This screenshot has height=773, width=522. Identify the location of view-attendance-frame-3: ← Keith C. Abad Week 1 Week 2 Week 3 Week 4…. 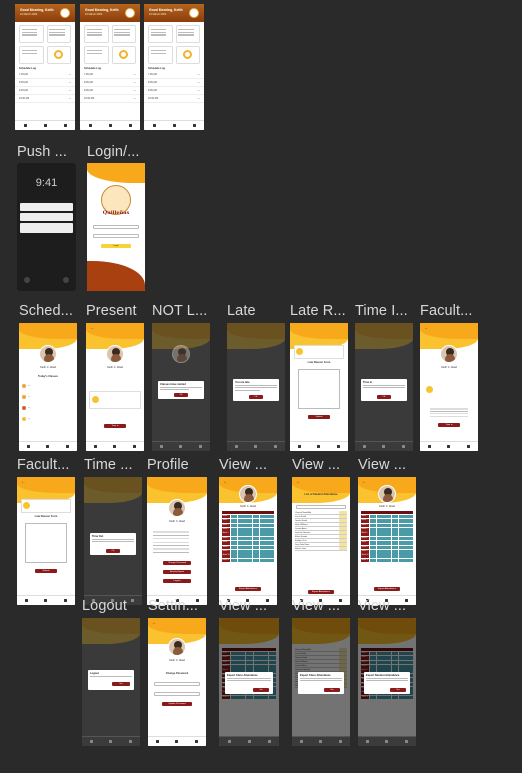
(387, 541).